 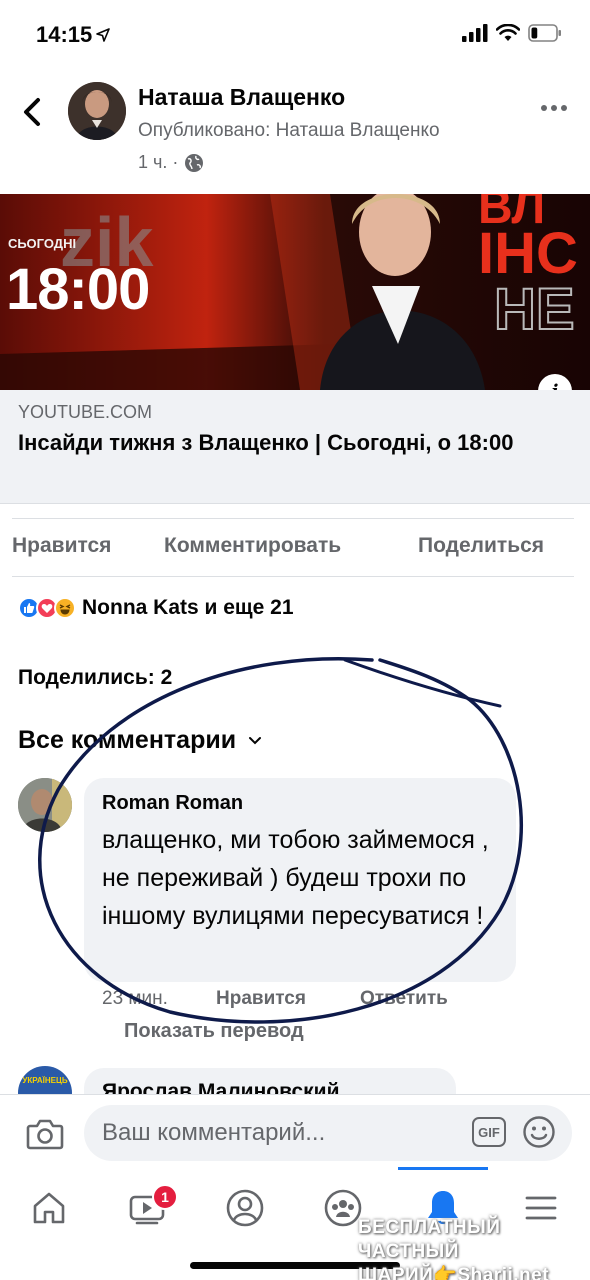 I want to click on chevron-down-icon, so click(x=255, y=740).